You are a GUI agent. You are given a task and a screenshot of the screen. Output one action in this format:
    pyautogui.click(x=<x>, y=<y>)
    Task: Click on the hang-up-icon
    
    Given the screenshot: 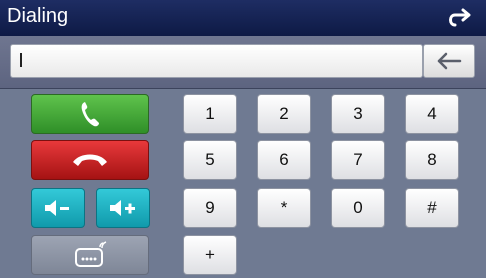 What is the action you would take?
    pyautogui.click(x=90, y=160)
    